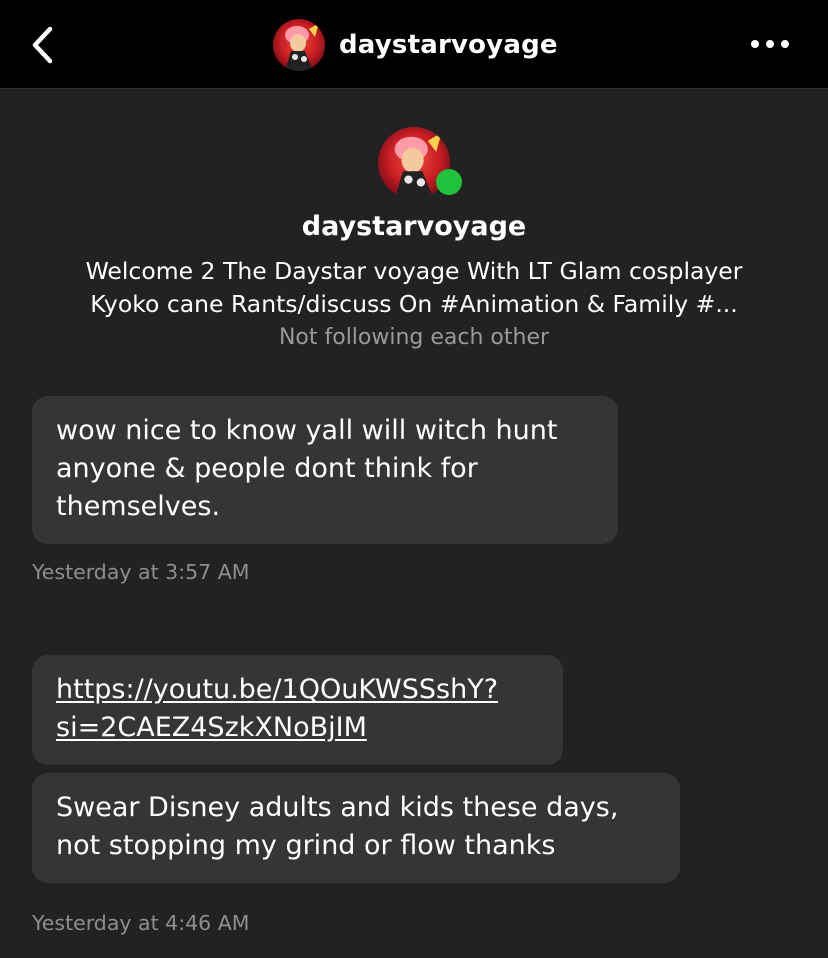 The width and height of the screenshot is (828, 958). I want to click on message-timestamp: Yesterday at 4:46 AM, so click(141, 923).